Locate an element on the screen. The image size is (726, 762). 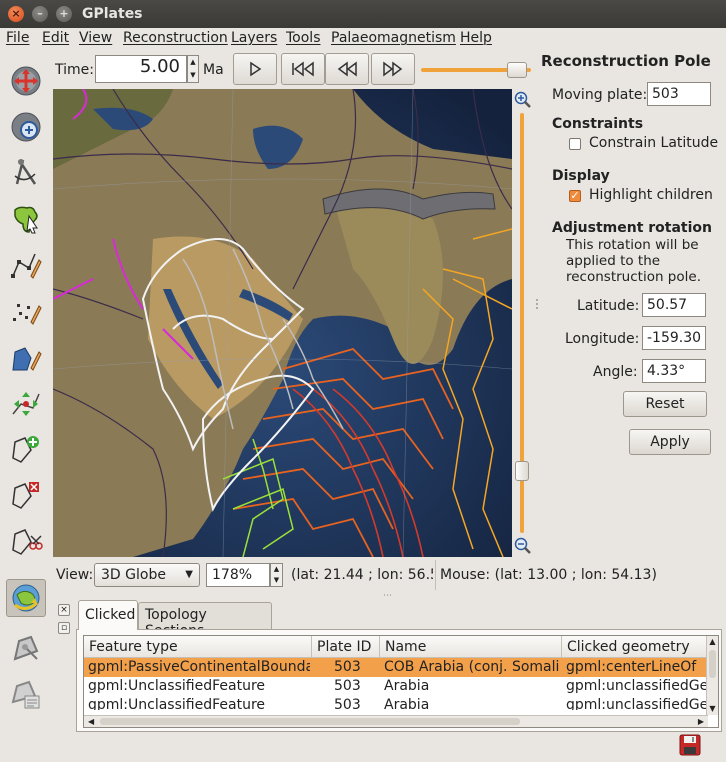
camera-coordinates: (lat: 21.44 ; lon: 56.52 is located at coordinates (362, 575).